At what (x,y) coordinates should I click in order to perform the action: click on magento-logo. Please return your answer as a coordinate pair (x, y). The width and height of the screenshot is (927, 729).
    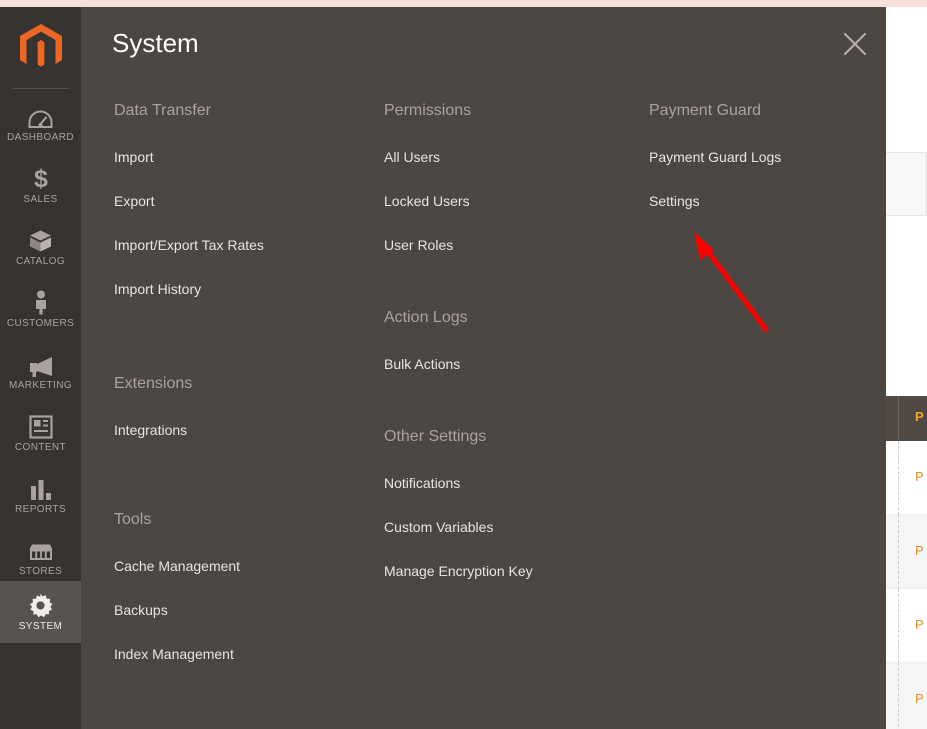
    Looking at the image, I should click on (40, 48).